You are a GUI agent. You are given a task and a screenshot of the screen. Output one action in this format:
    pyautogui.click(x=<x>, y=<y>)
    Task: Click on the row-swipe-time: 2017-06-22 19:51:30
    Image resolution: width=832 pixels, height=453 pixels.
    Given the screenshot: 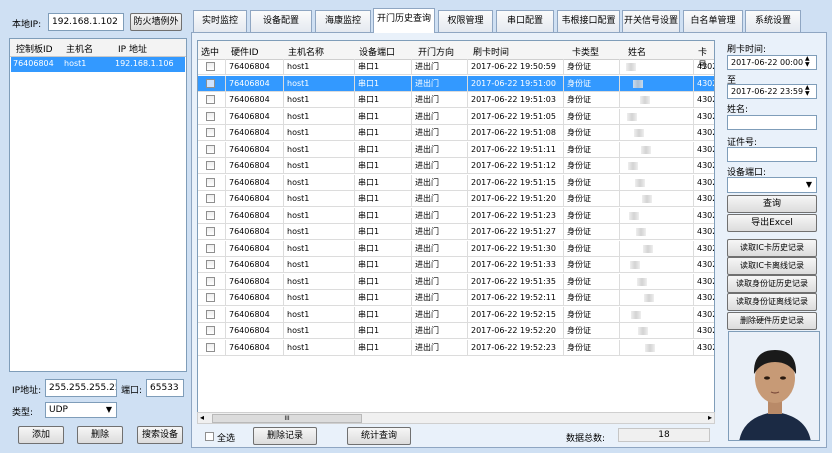 What is the action you would take?
    pyautogui.click(x=516, y=248)
    